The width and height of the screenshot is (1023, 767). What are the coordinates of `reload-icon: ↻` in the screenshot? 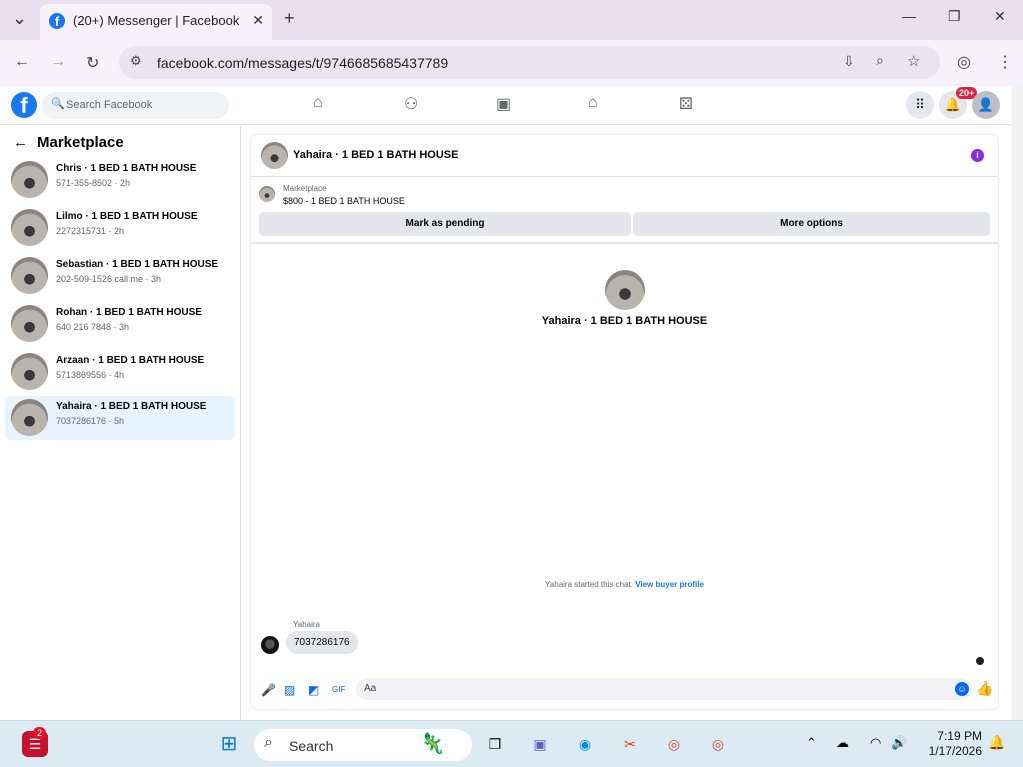 It's located at (92, 63).